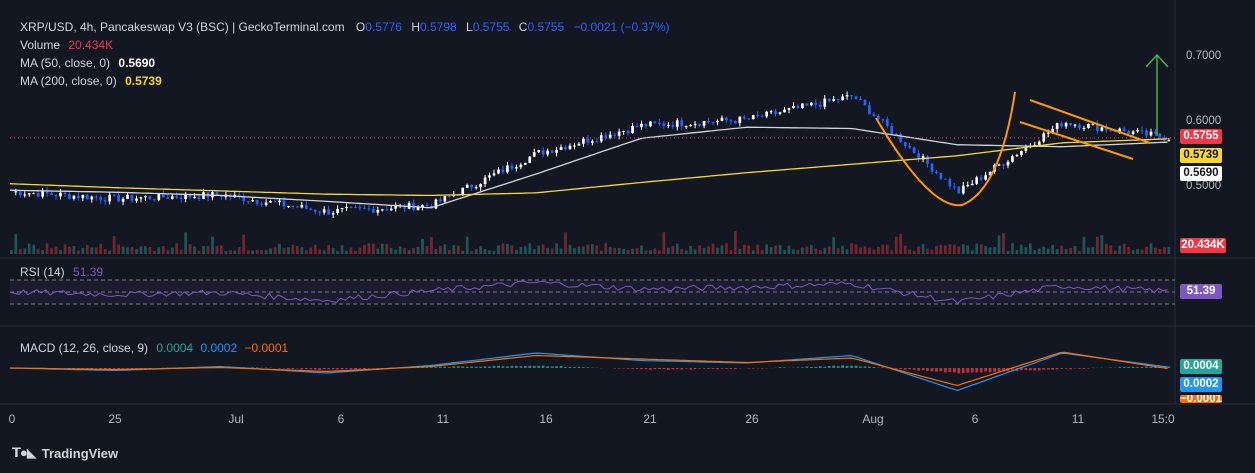 This screenshot has height=473, width=1255. Describe the element at coordinates (383, 27) in the screenshot. I see `open-value: 0.5776` at that location.